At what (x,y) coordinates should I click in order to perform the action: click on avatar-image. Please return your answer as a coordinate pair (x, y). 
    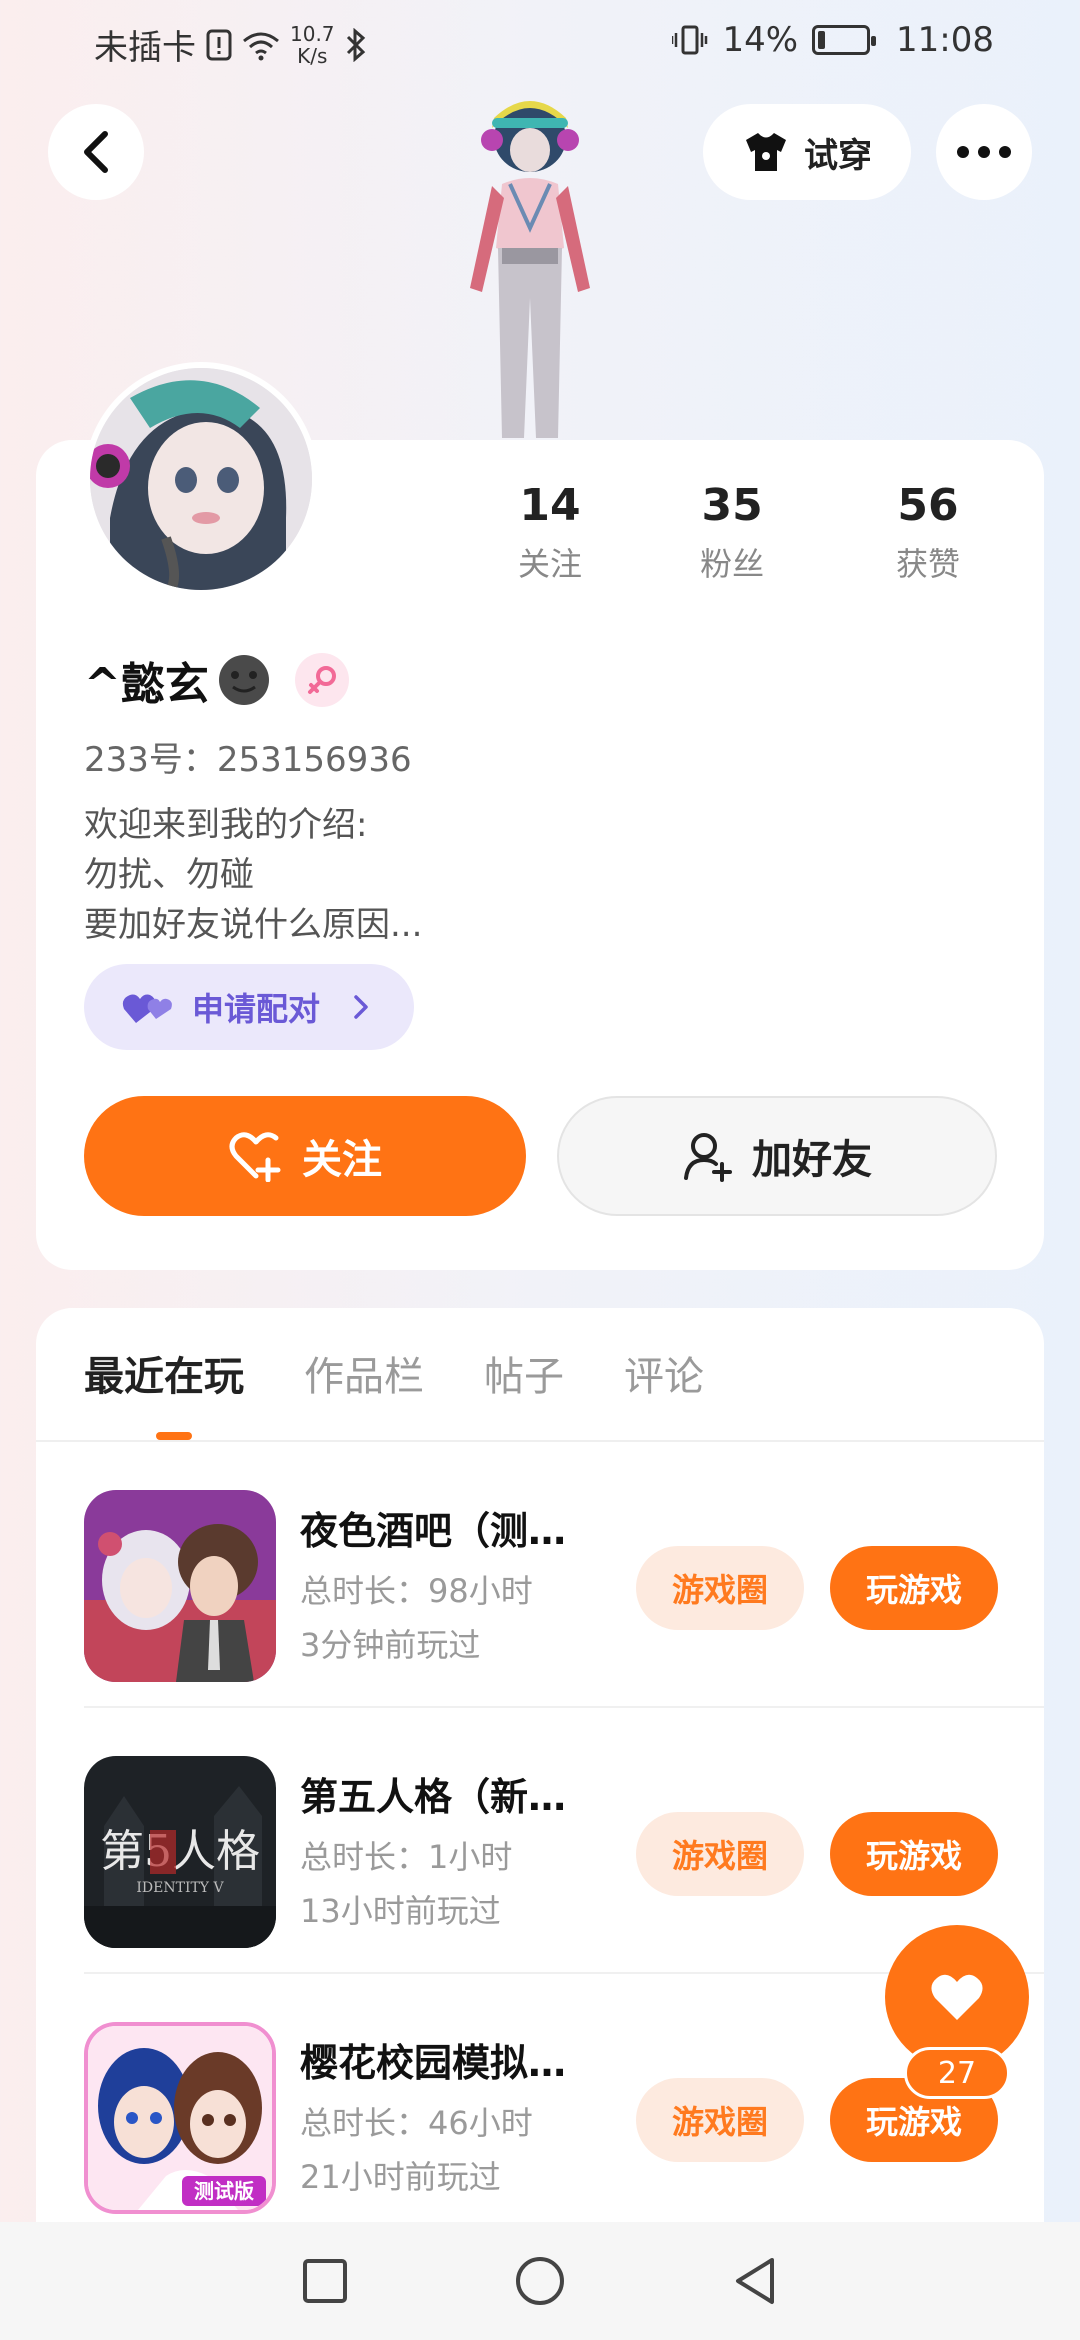
    Looking at the image, I should click on (201, 479).